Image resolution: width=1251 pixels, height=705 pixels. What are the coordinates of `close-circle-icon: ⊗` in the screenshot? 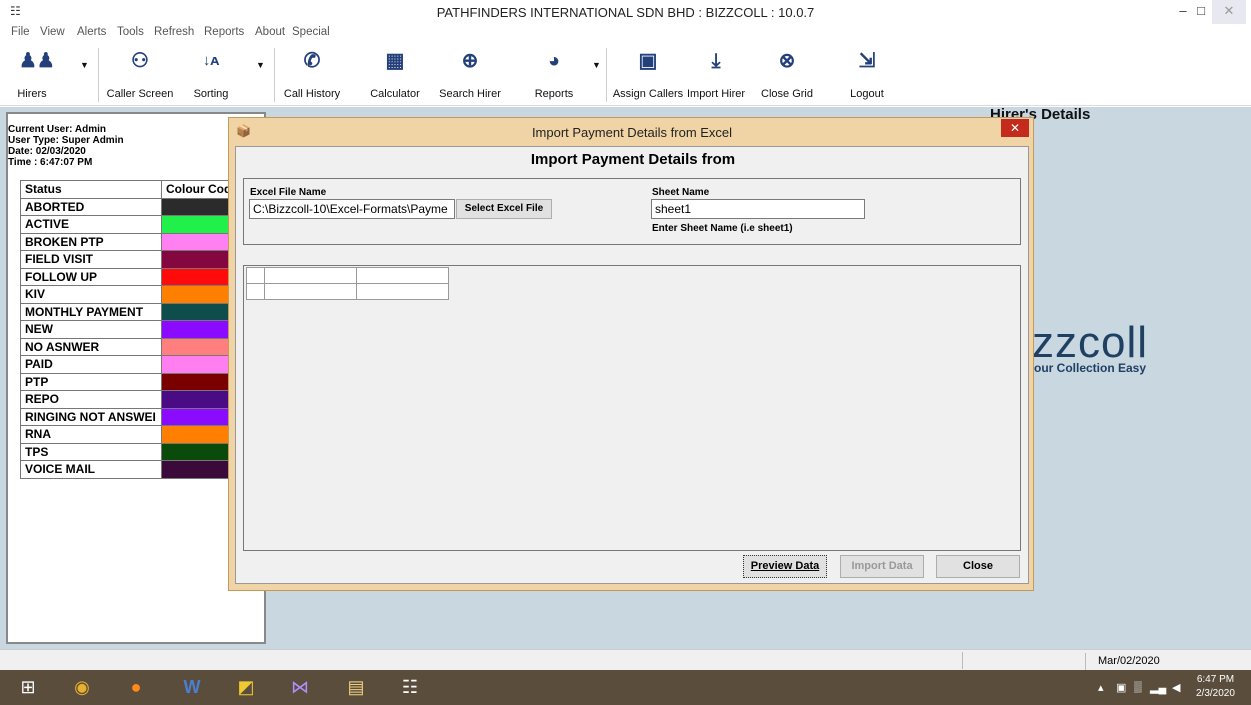 It's located at (787, 61).